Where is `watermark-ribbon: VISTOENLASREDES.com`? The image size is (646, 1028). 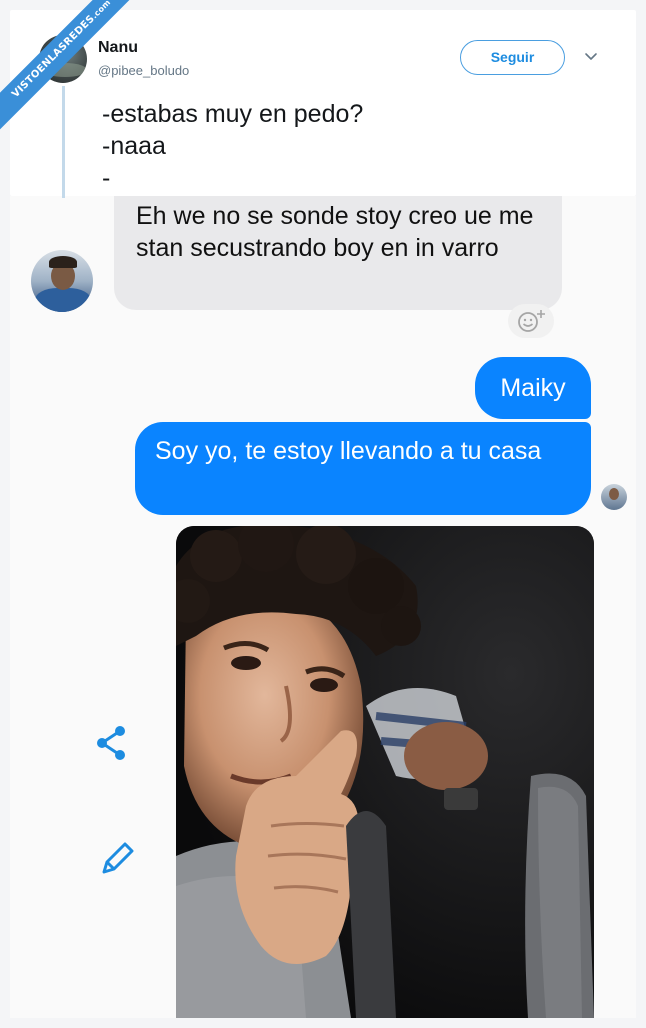
watermark-ribbon: VISTOENLASREDES.com is located at coordinates (75, 75).